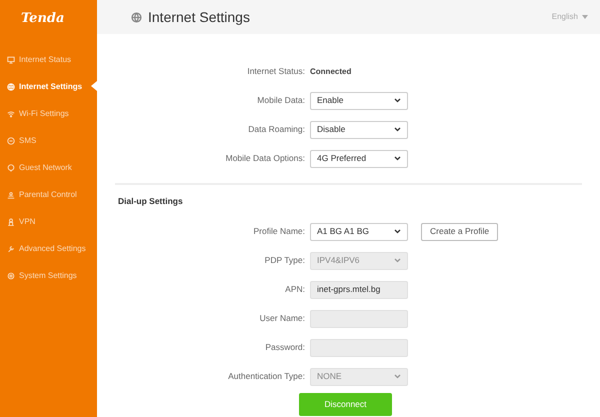  Describe the element at coordinates (345, 404) in the screenshot. I see `disconnect-button: Disconnect` at that location.